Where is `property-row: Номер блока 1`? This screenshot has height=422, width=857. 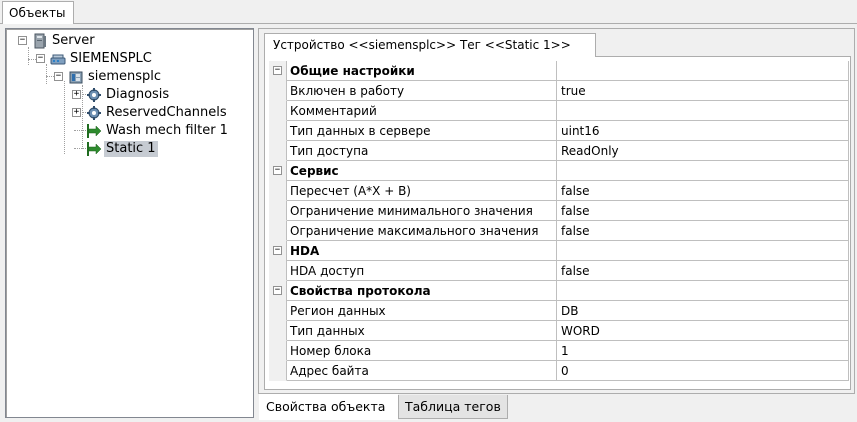
property-row: Номер блока 1 is located at coordinates (559, 351).